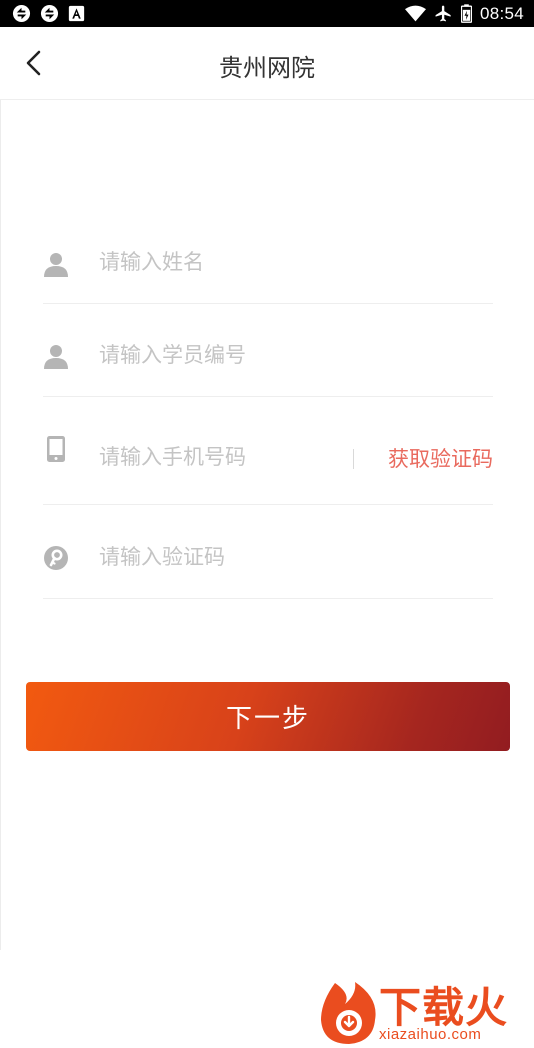 The image size is (534, 1048). Describe the element at coordinates (267, 68) in the screenshot. I see `page-title: 贵州网院` at that location.